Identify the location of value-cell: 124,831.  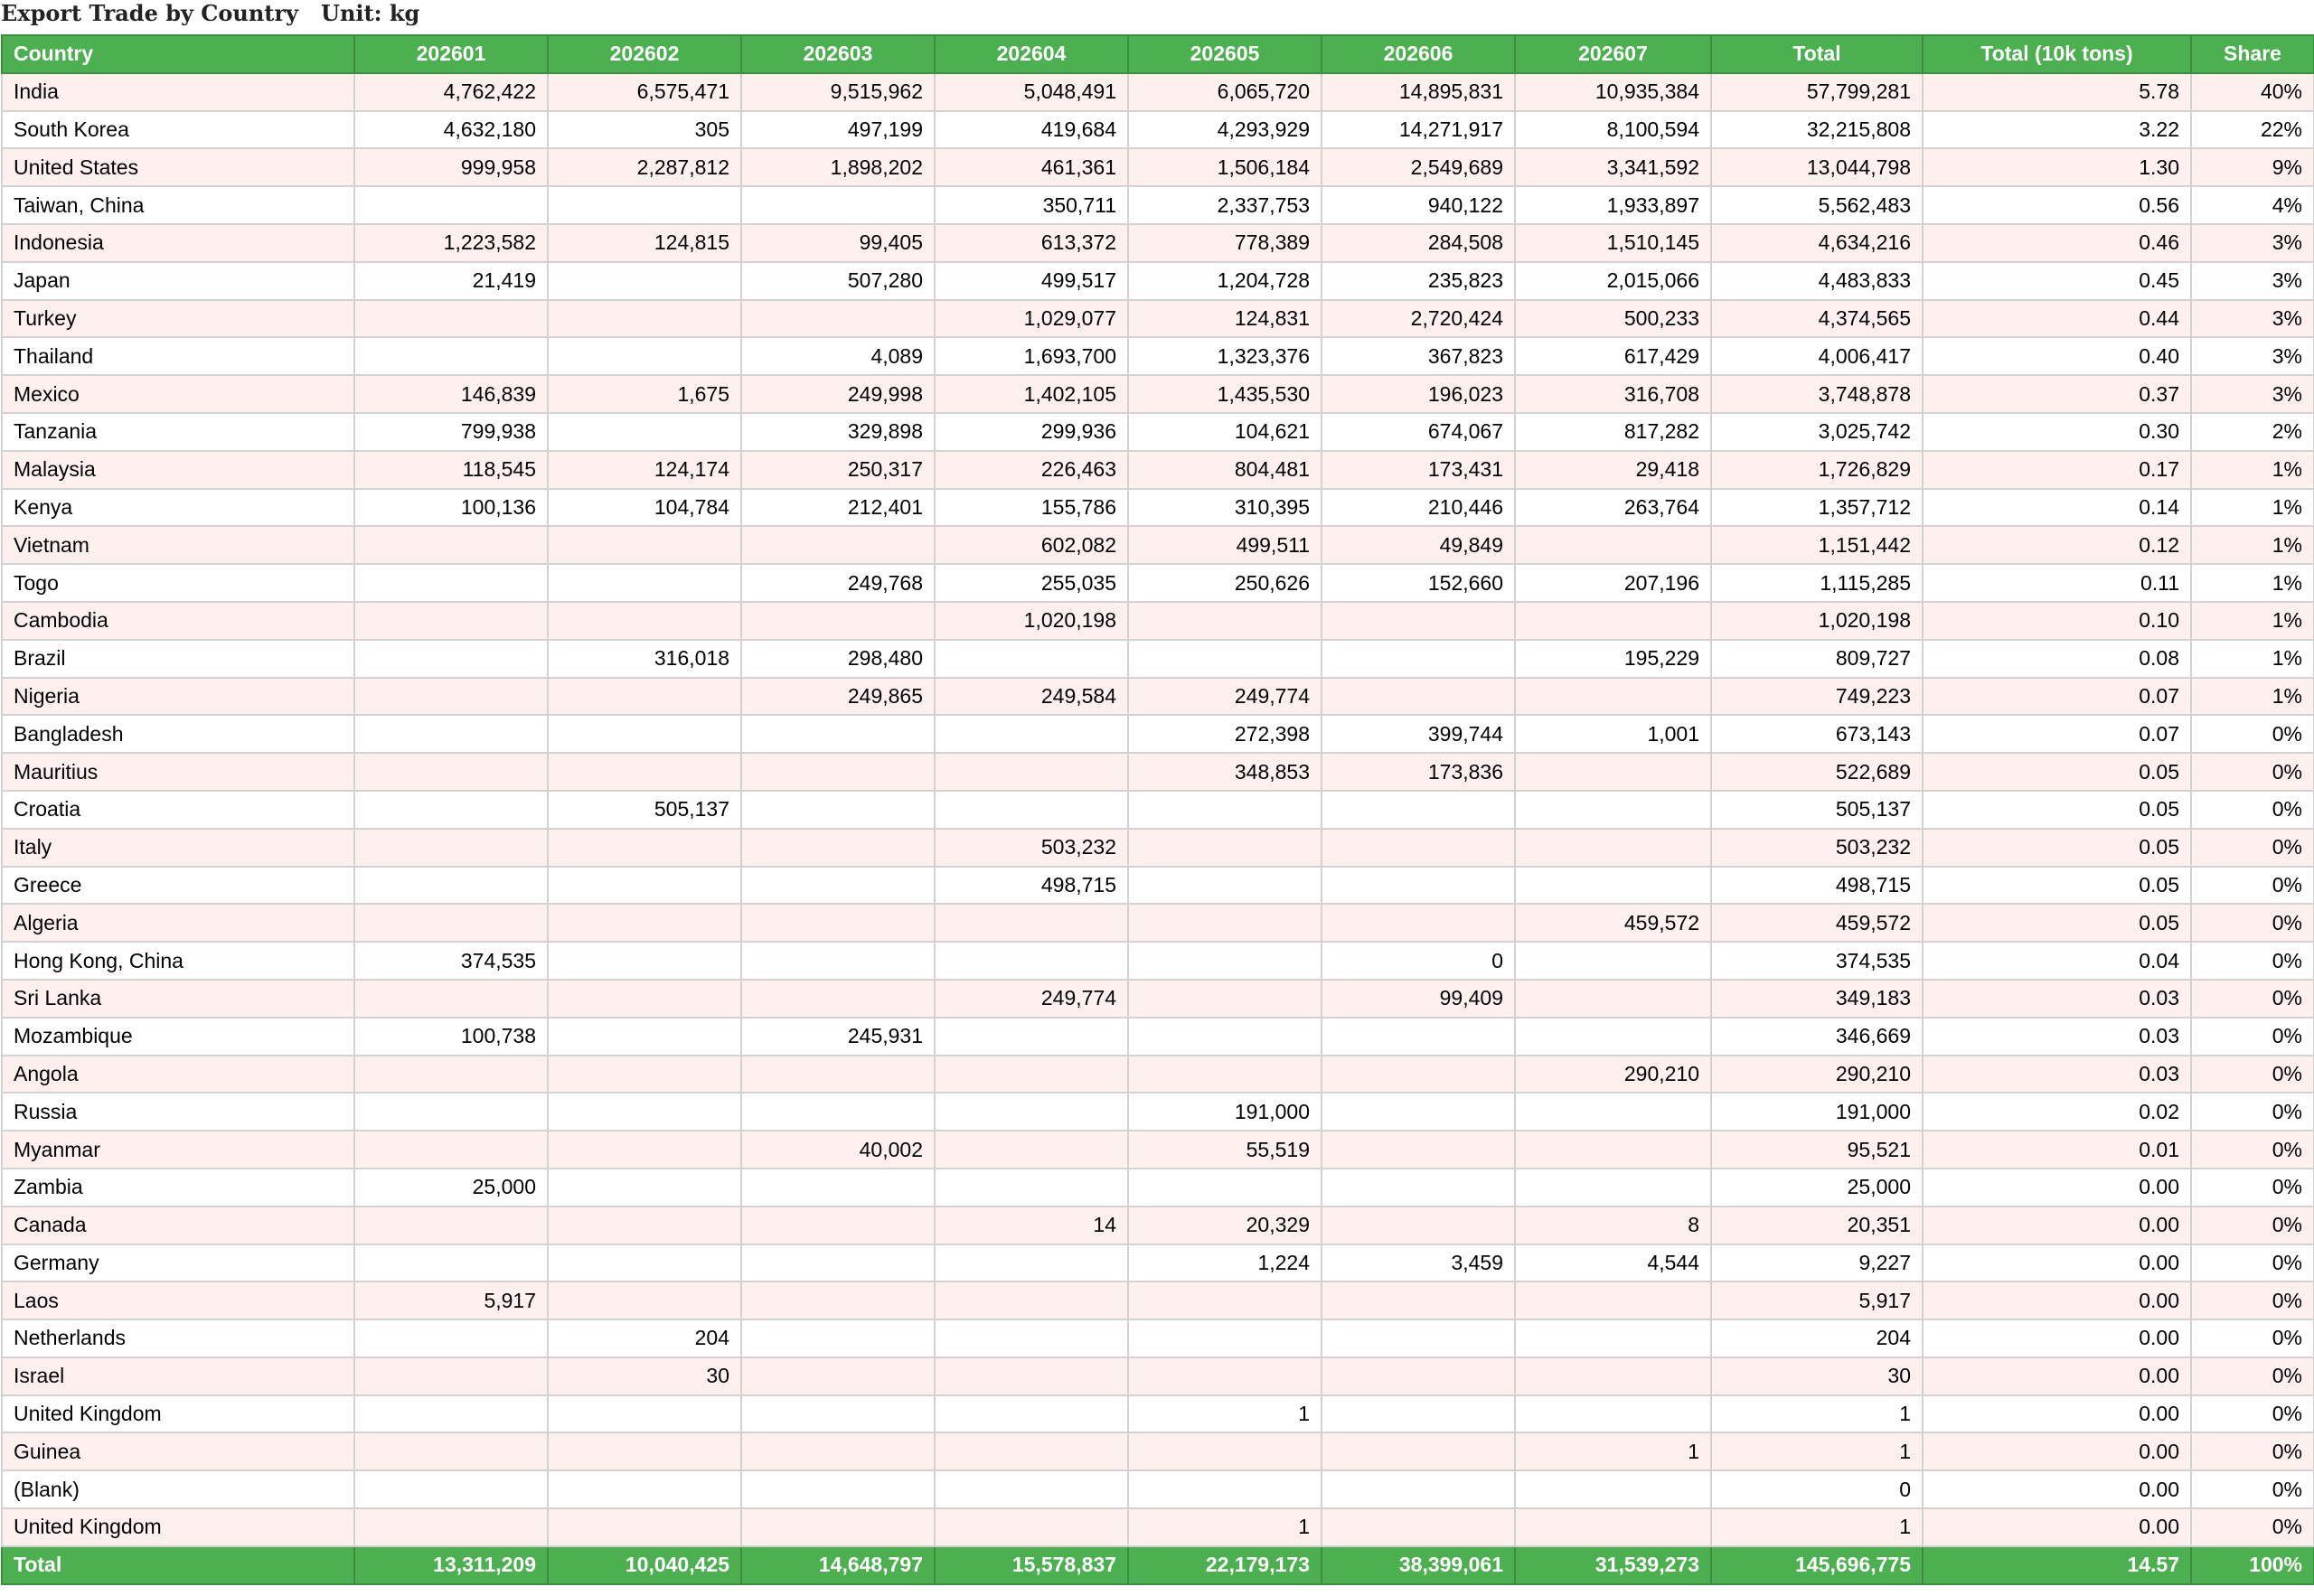
(1225, 318).